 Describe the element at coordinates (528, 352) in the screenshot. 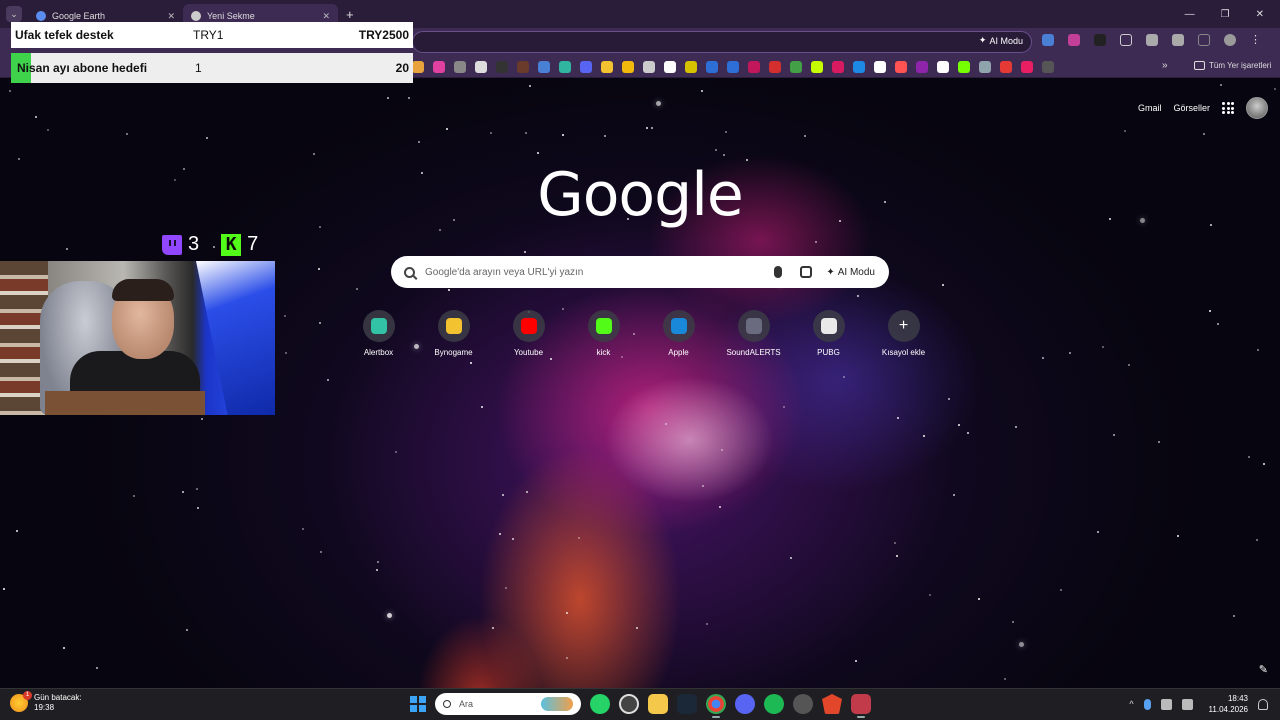

I see `shortcut-label: Youtube` at that location.